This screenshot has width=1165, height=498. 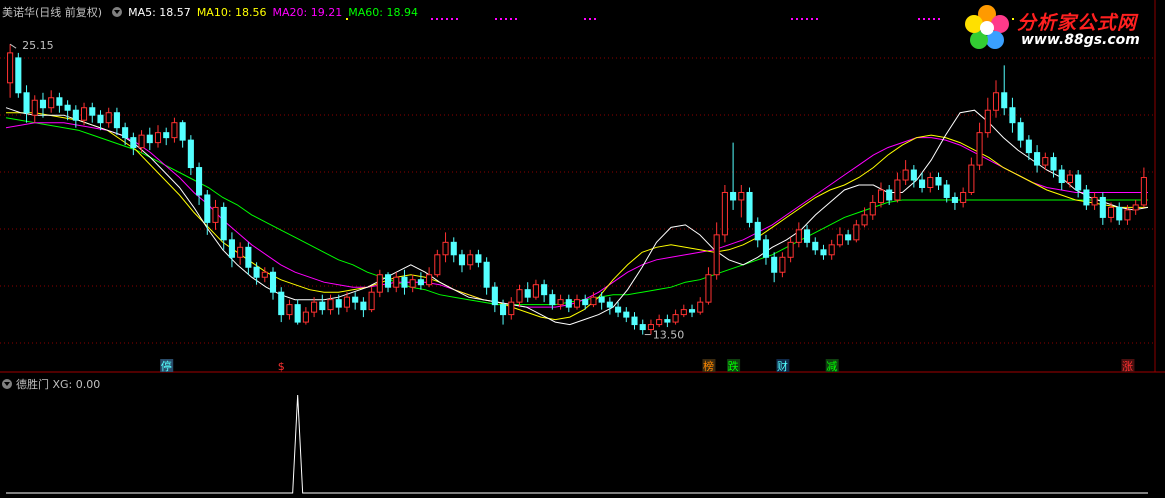 What do you see at coordinates (1127, 366) in the screenshot?
I see `event-marker: 涨` at bounding box center [1127, 366].